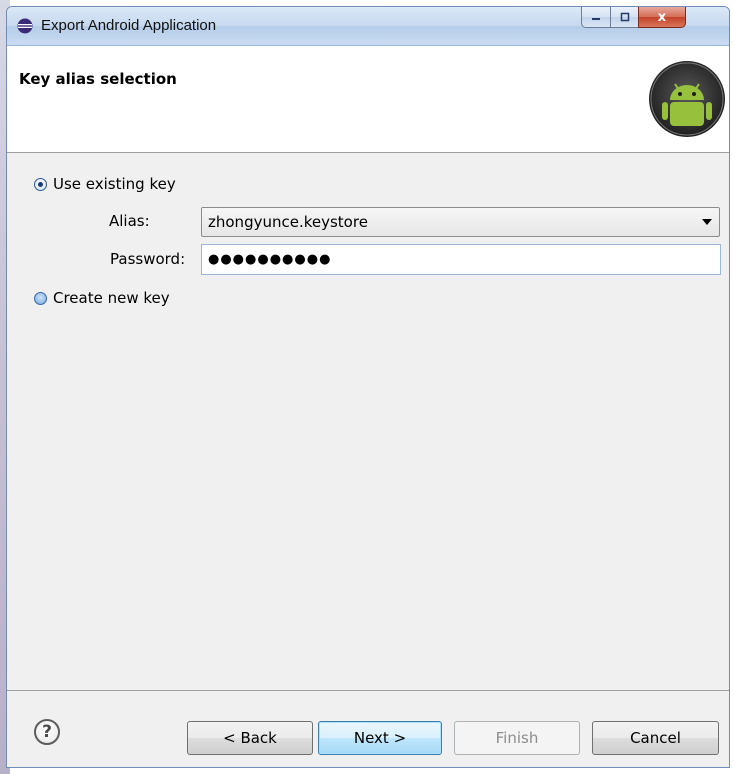 The width and height of the screenshot is (734, 774). I want to click on window-title: Export Android Application, so click(129, 25).